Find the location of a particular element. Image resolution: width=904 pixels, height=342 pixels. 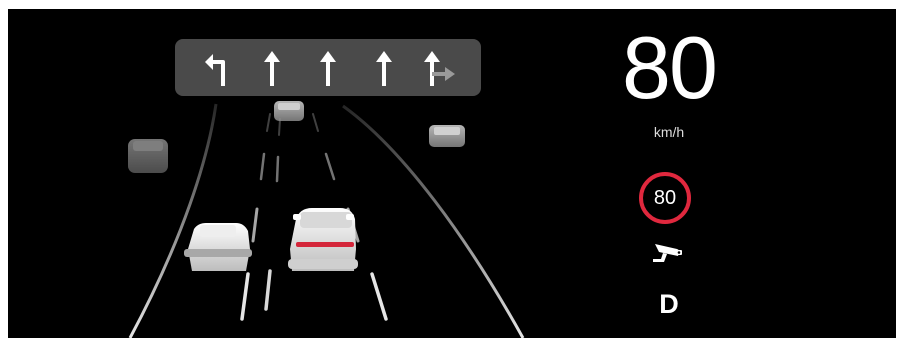

lane-divider-center is located at coordinates (278, 150).